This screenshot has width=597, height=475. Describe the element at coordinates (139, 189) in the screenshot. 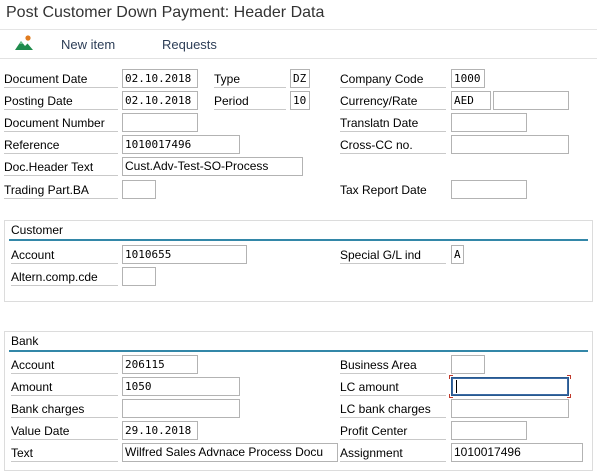

I see `trading-part-field` at that location.